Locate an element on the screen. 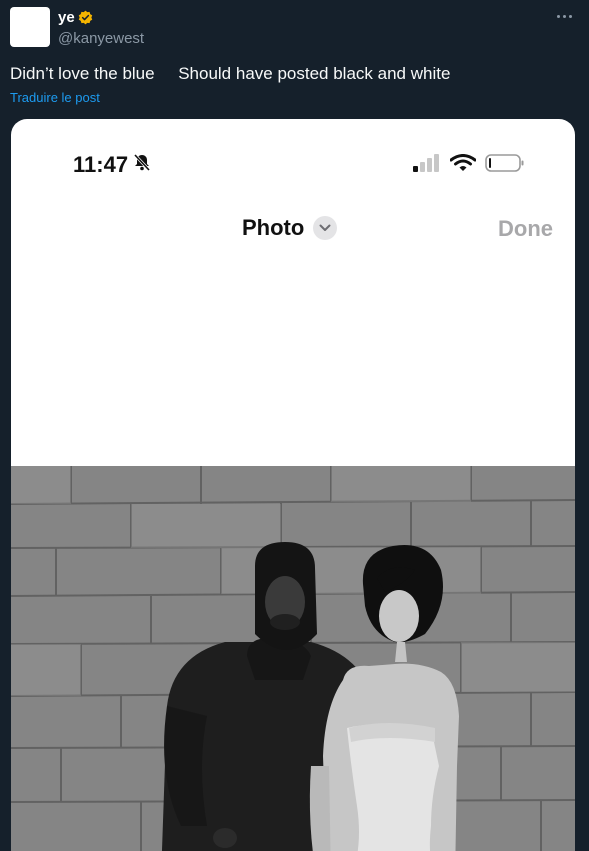 The height and width of the screenshot is (851, 589). status-bar-icons is located at coordinates (469, 165).